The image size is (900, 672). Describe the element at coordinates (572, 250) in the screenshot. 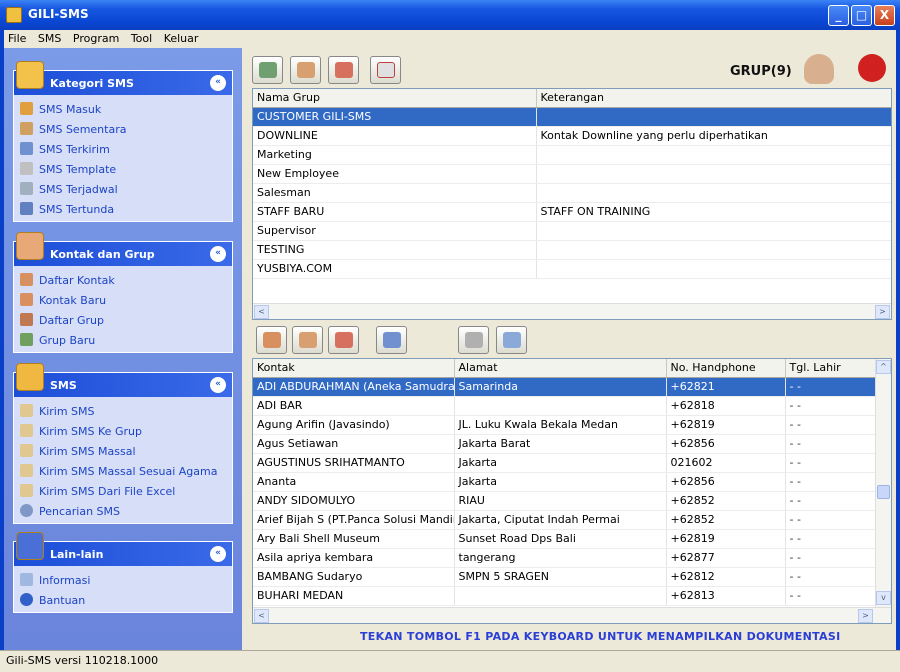

I see `group-row: TESTING` at that location.